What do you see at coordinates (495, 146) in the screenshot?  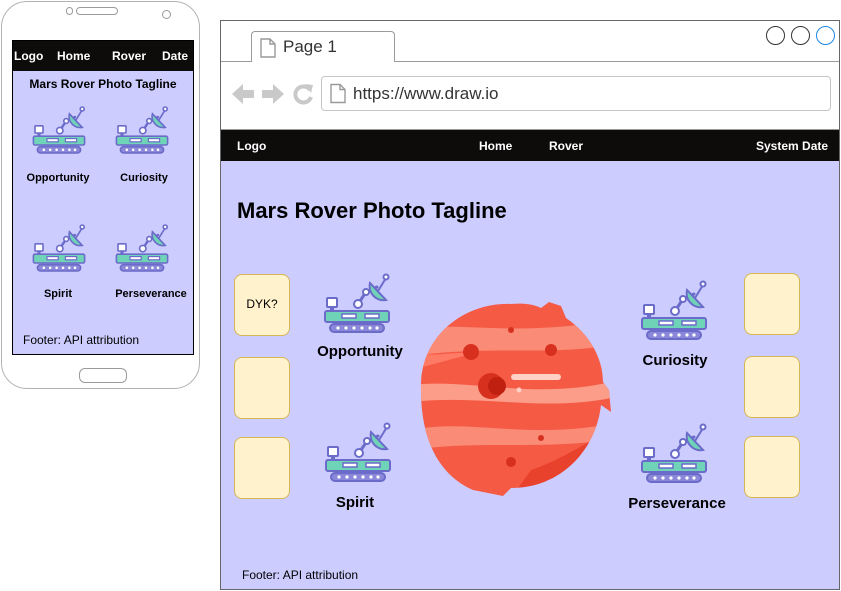 I see `nav-home: Home` at bounding box center [495, 146].